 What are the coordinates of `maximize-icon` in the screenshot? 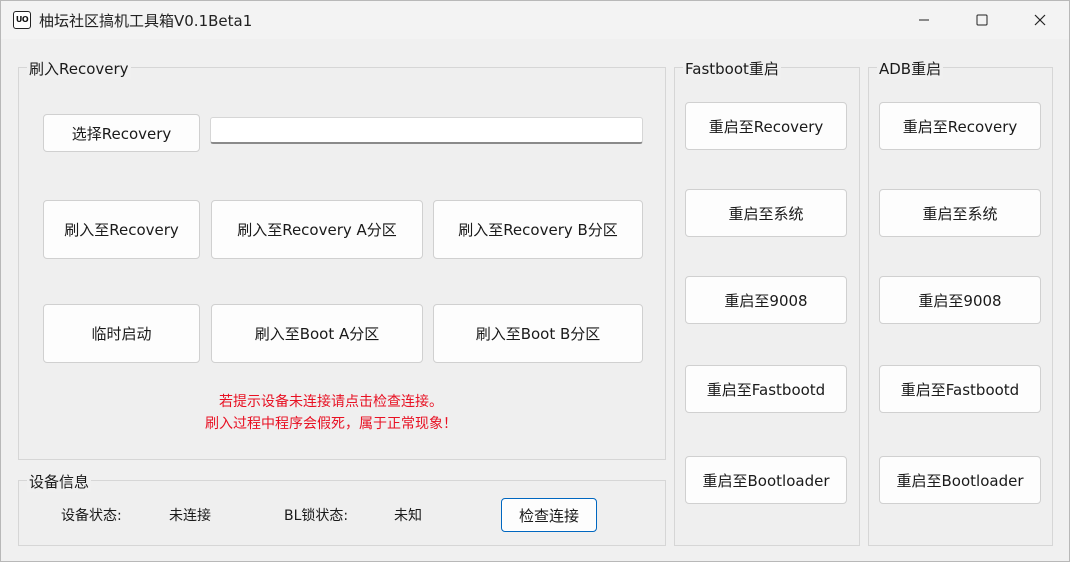 It's located at (982, 20).